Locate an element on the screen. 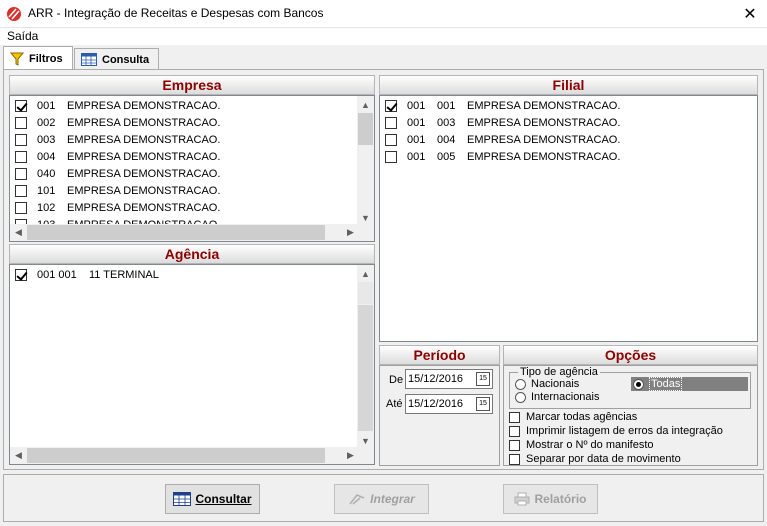  relatorio-label: Relatório is located at coordinates (560, 499).